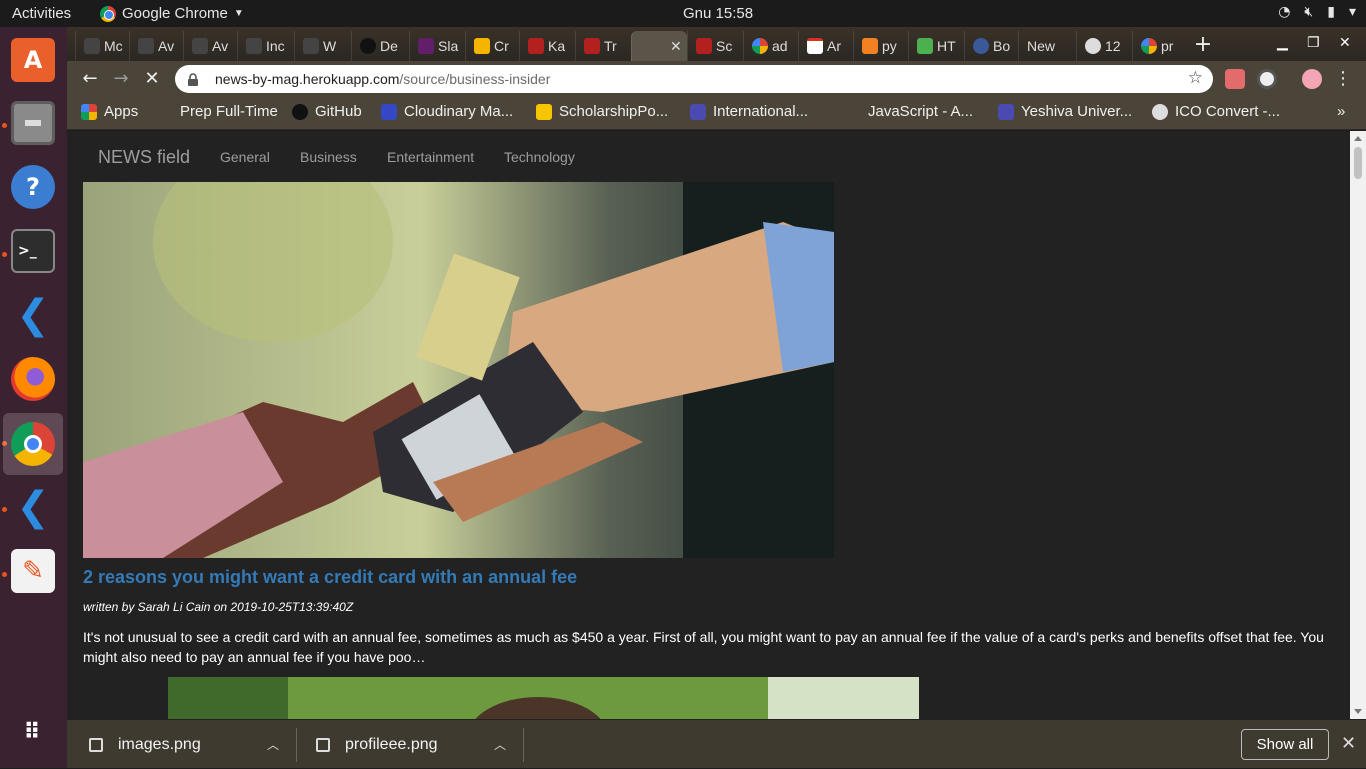 The image size is (1366, 769). What do you see at coordinates (1195, 78) in the screenshot?
I see `bookmark-star-icon: ☆` at bounding box center [1195, 78].